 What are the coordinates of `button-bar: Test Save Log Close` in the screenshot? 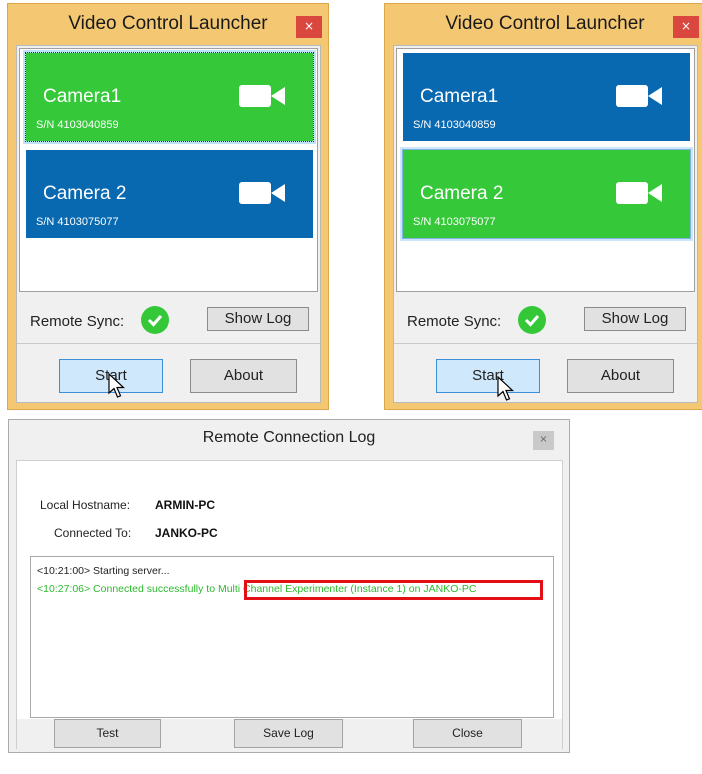 It's located at (289, 735).